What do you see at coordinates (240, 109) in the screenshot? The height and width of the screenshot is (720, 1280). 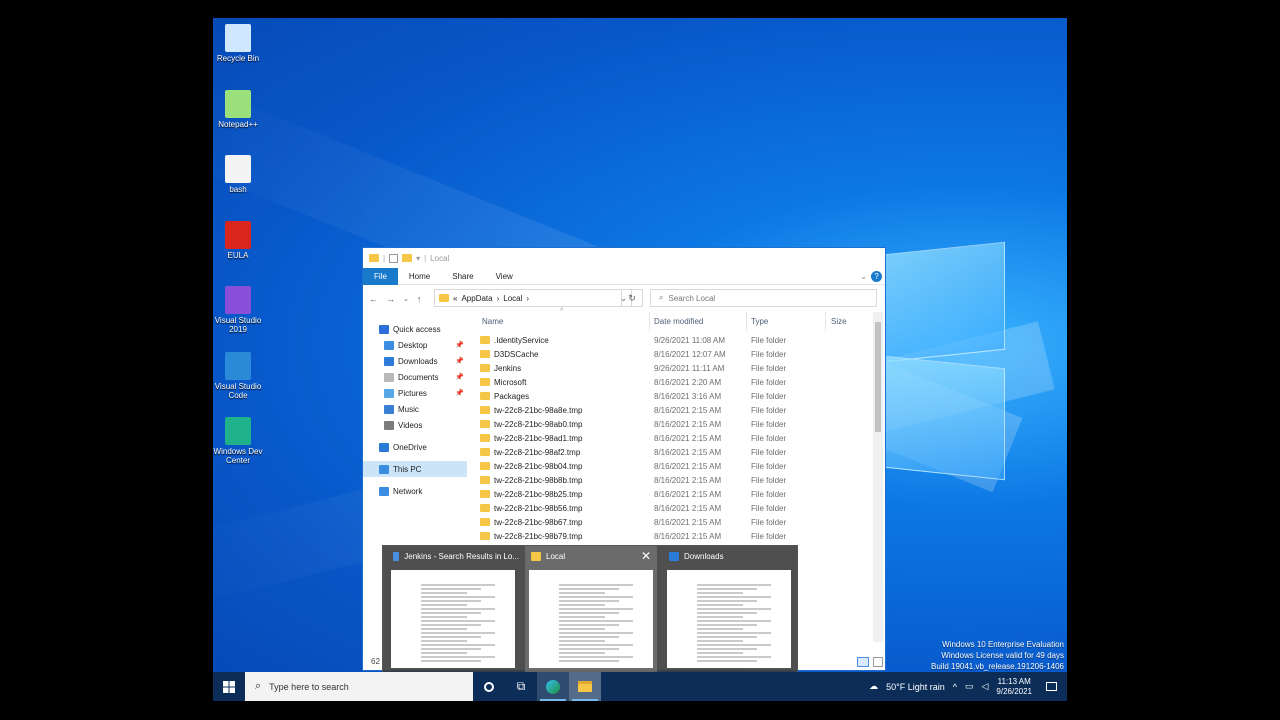 I see `desktop-icon: Notepad++` at bounding box center [240, 109].